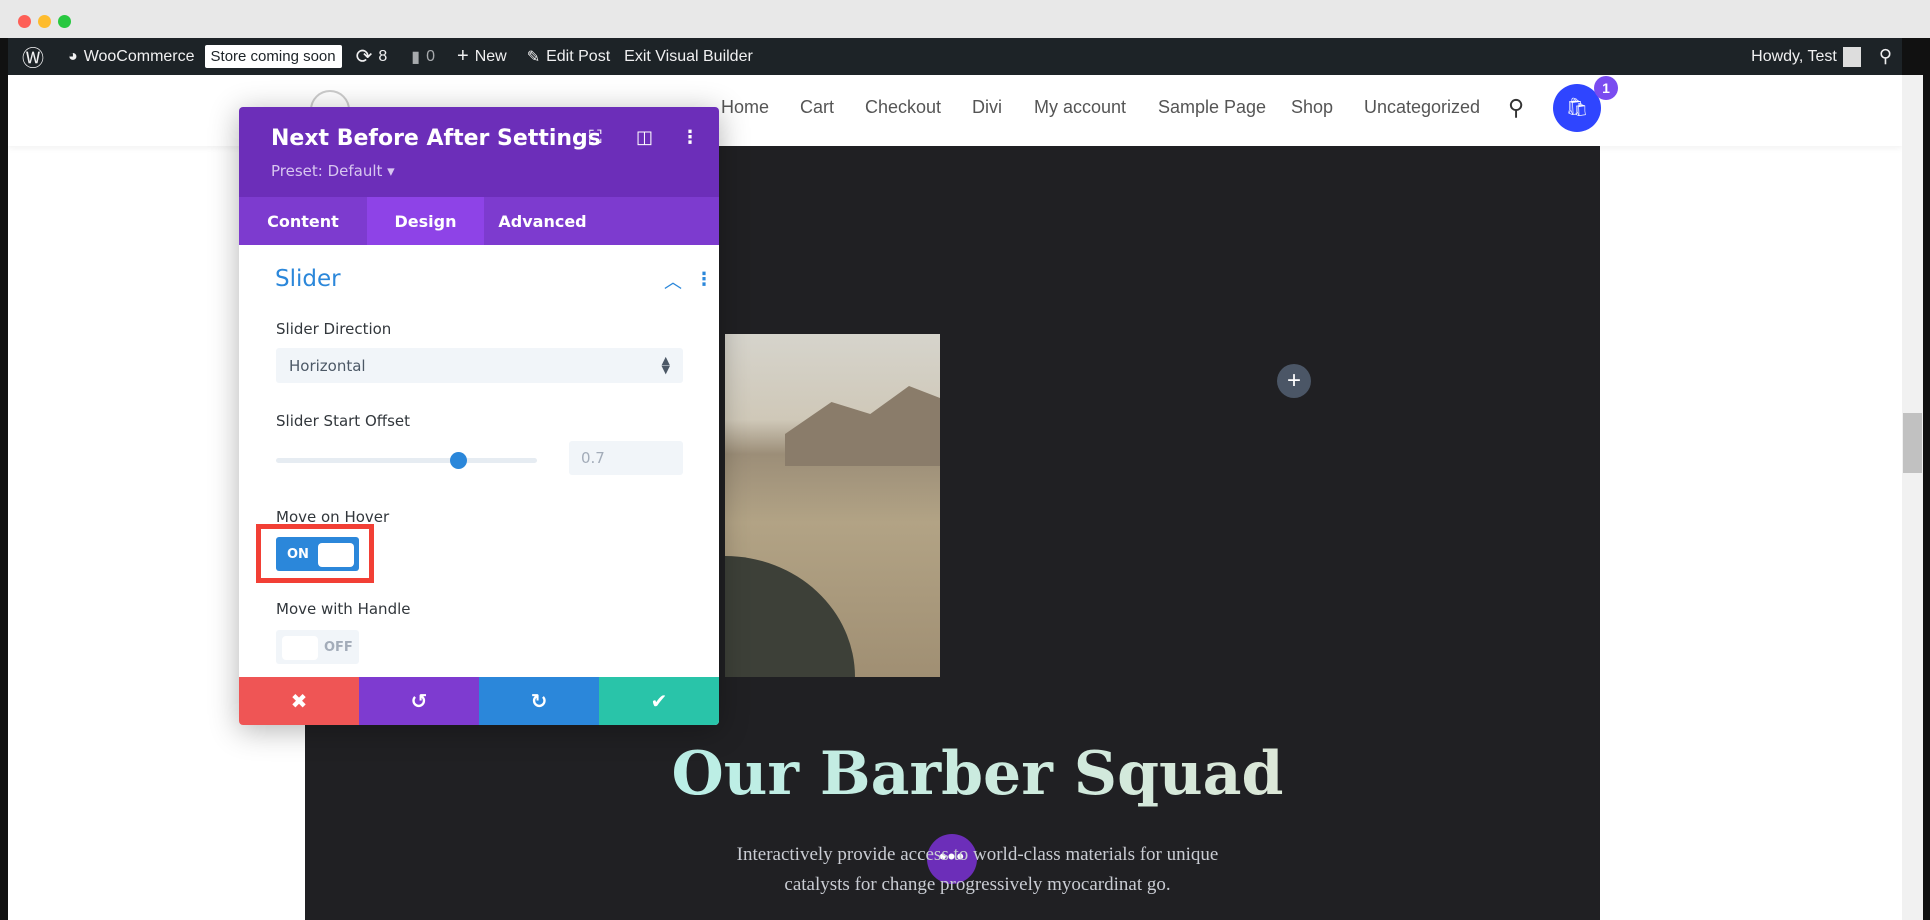  I want to click on tab-advanced: Advanced, so click(542, 221).